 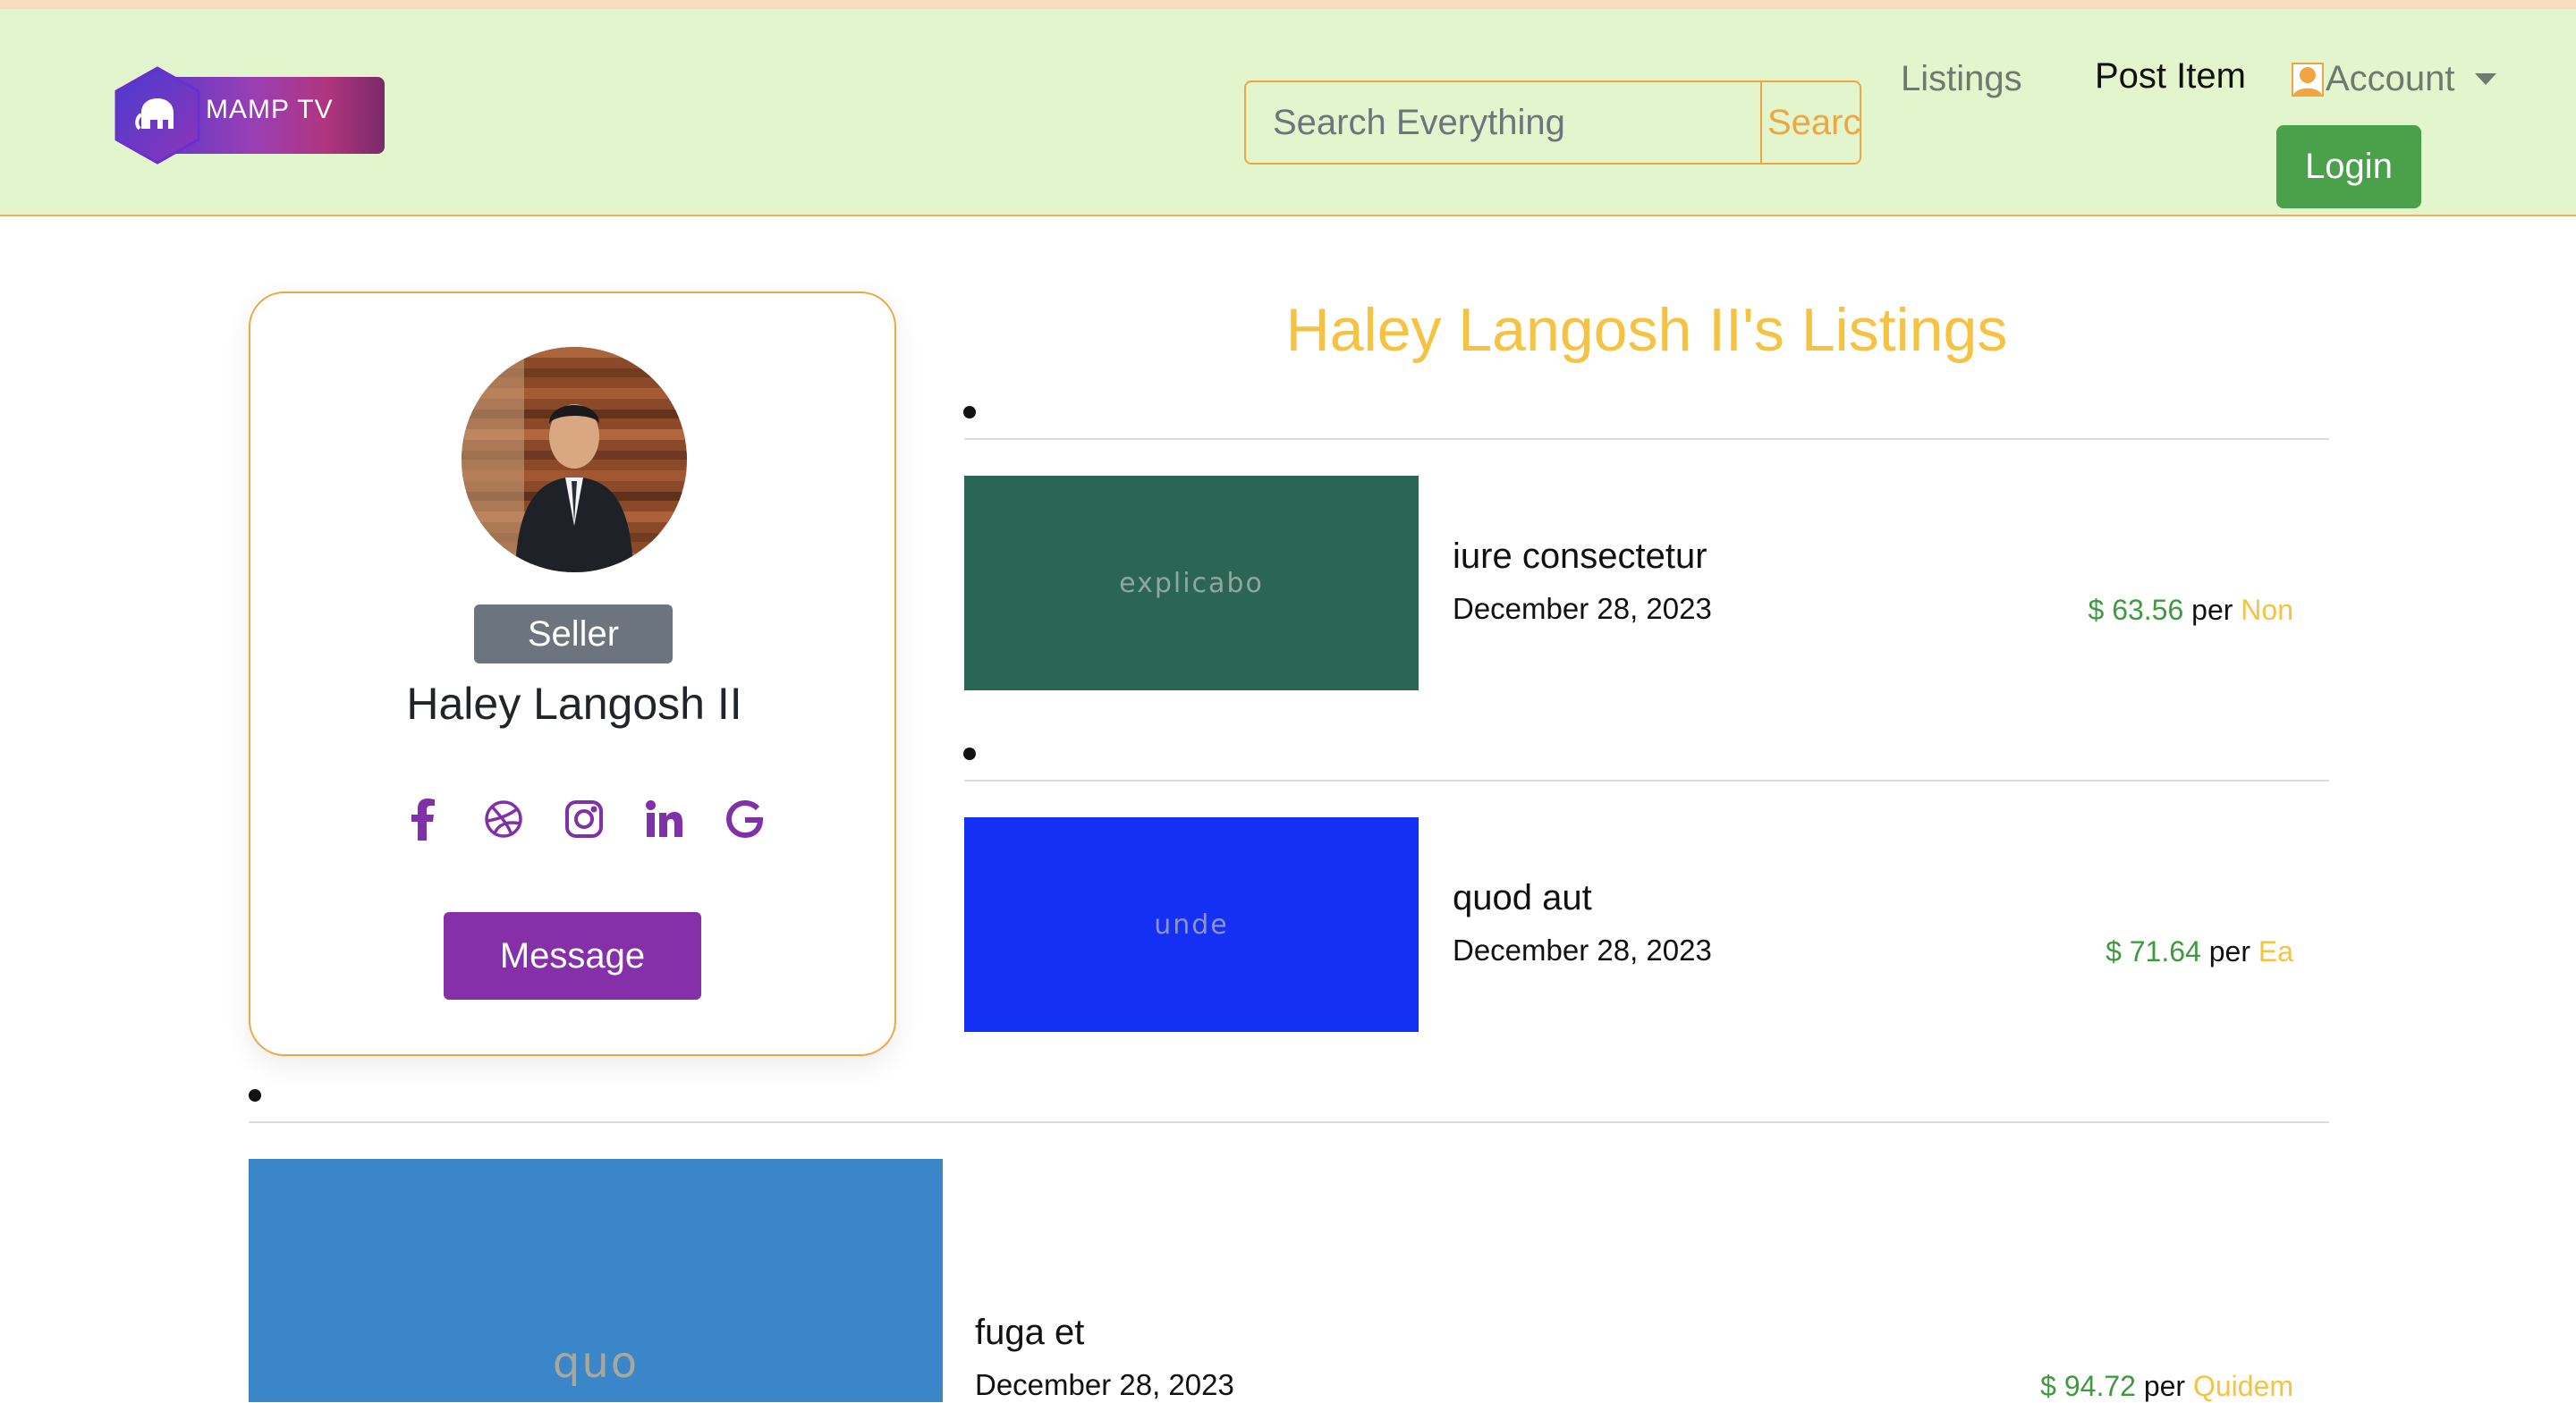 What do you see at coordinates (745, 819) in the screenshot?
I see `google-icon` at bounding box center [745, 819].